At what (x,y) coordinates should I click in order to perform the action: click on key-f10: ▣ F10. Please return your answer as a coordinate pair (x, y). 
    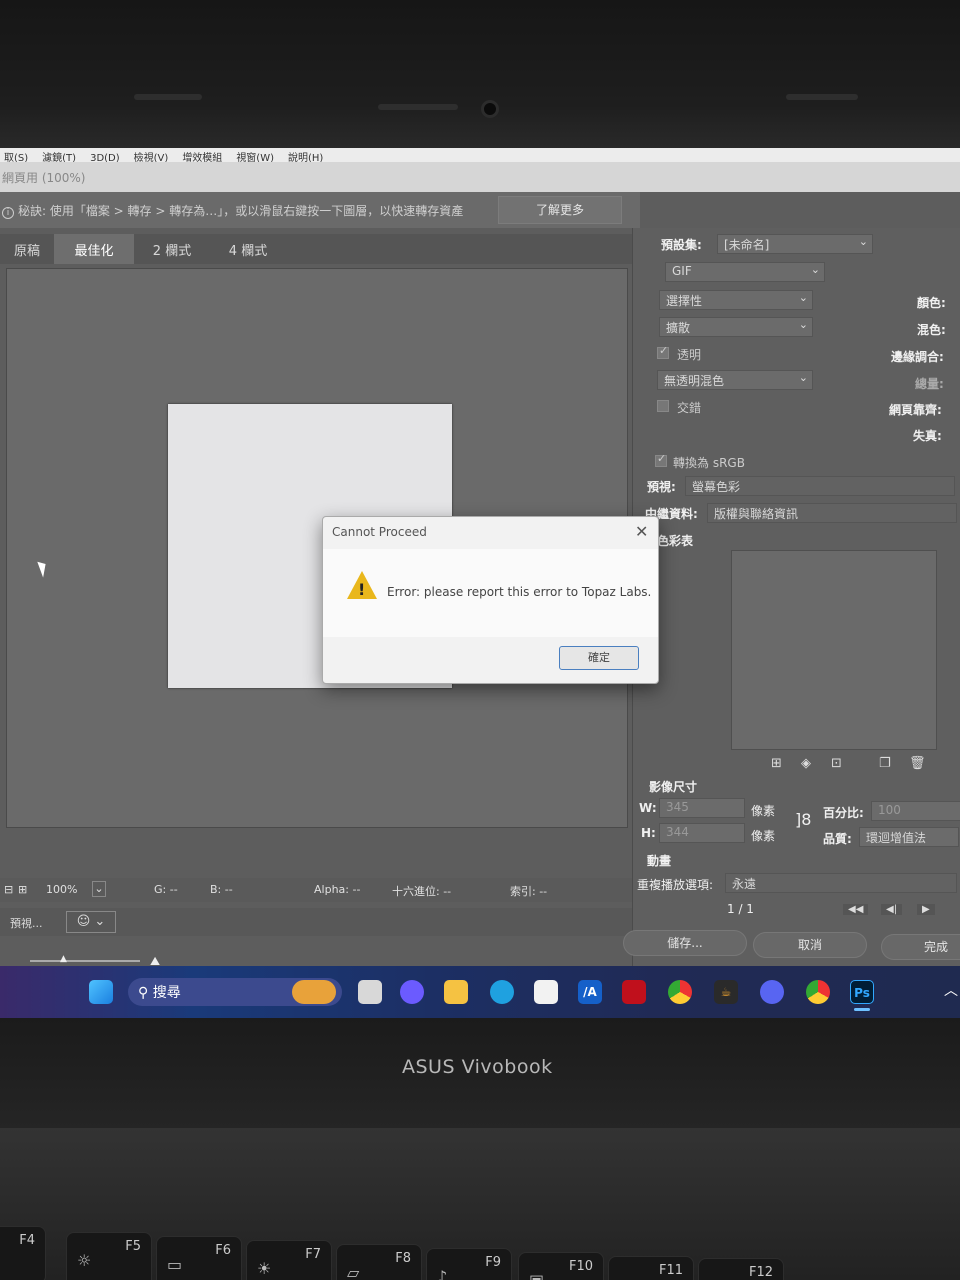
    Looking at the image, I should click on (561, 1266).